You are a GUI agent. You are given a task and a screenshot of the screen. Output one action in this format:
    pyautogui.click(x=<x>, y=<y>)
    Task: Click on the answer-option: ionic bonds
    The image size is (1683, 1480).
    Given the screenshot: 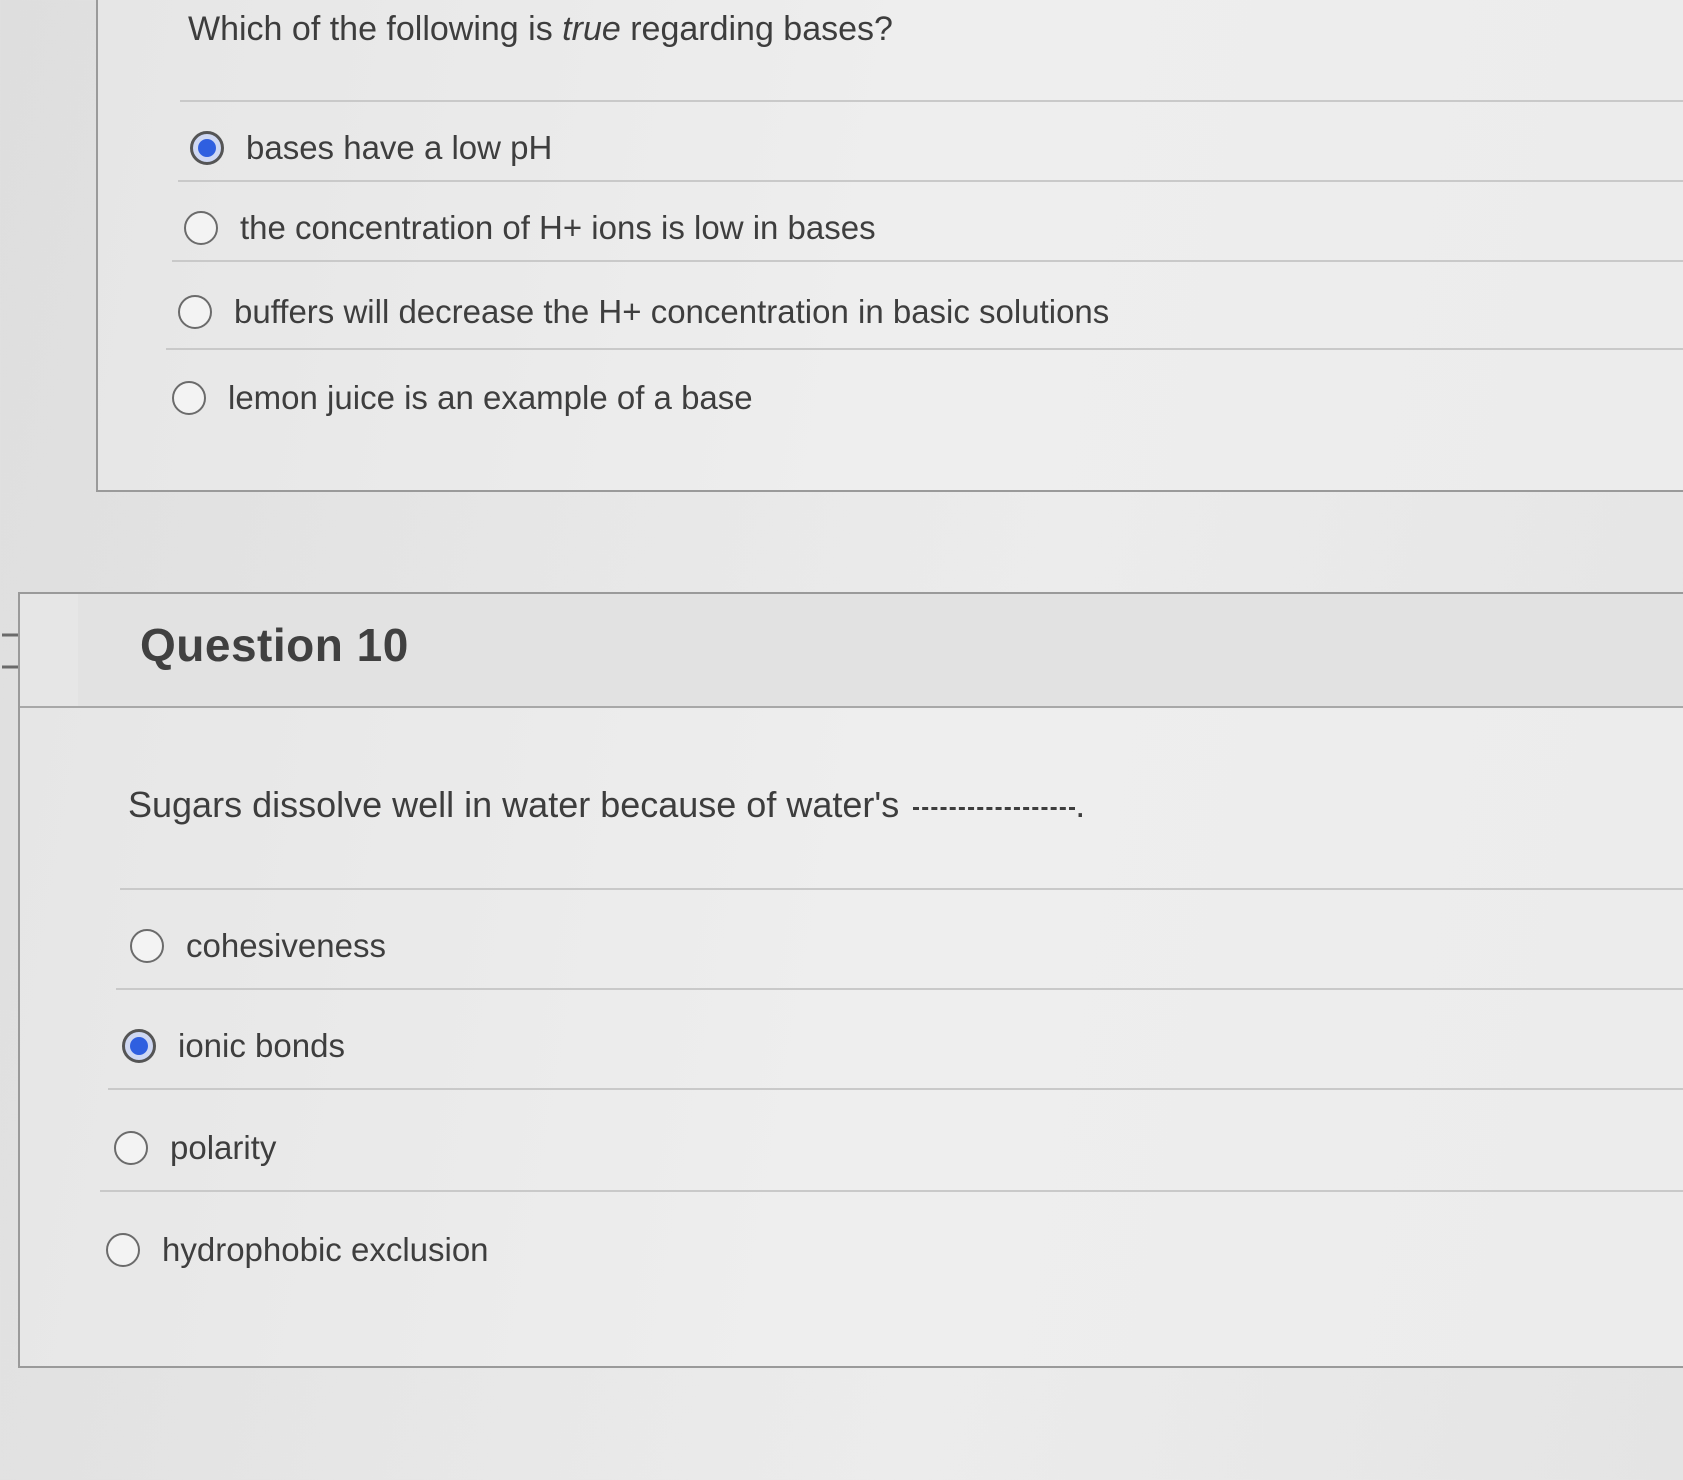 What is the action you would take?
    pyautogui.click(x=233, y=1046)
    